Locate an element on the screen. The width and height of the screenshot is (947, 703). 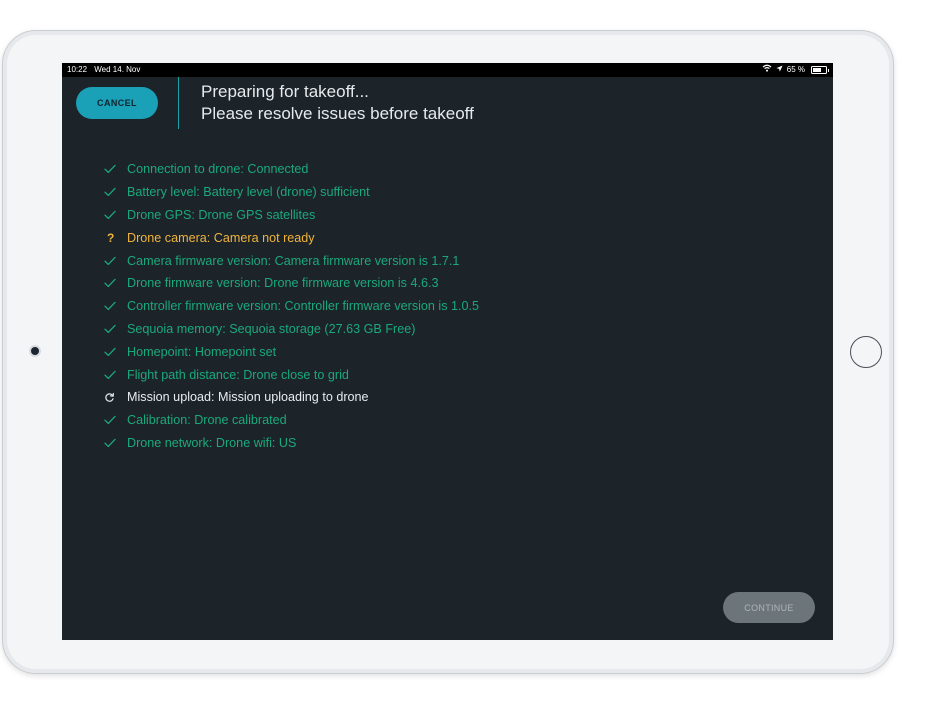
checklist-item: Drone GPS: Drone GPS satellites is located at coordinates (291, 215).